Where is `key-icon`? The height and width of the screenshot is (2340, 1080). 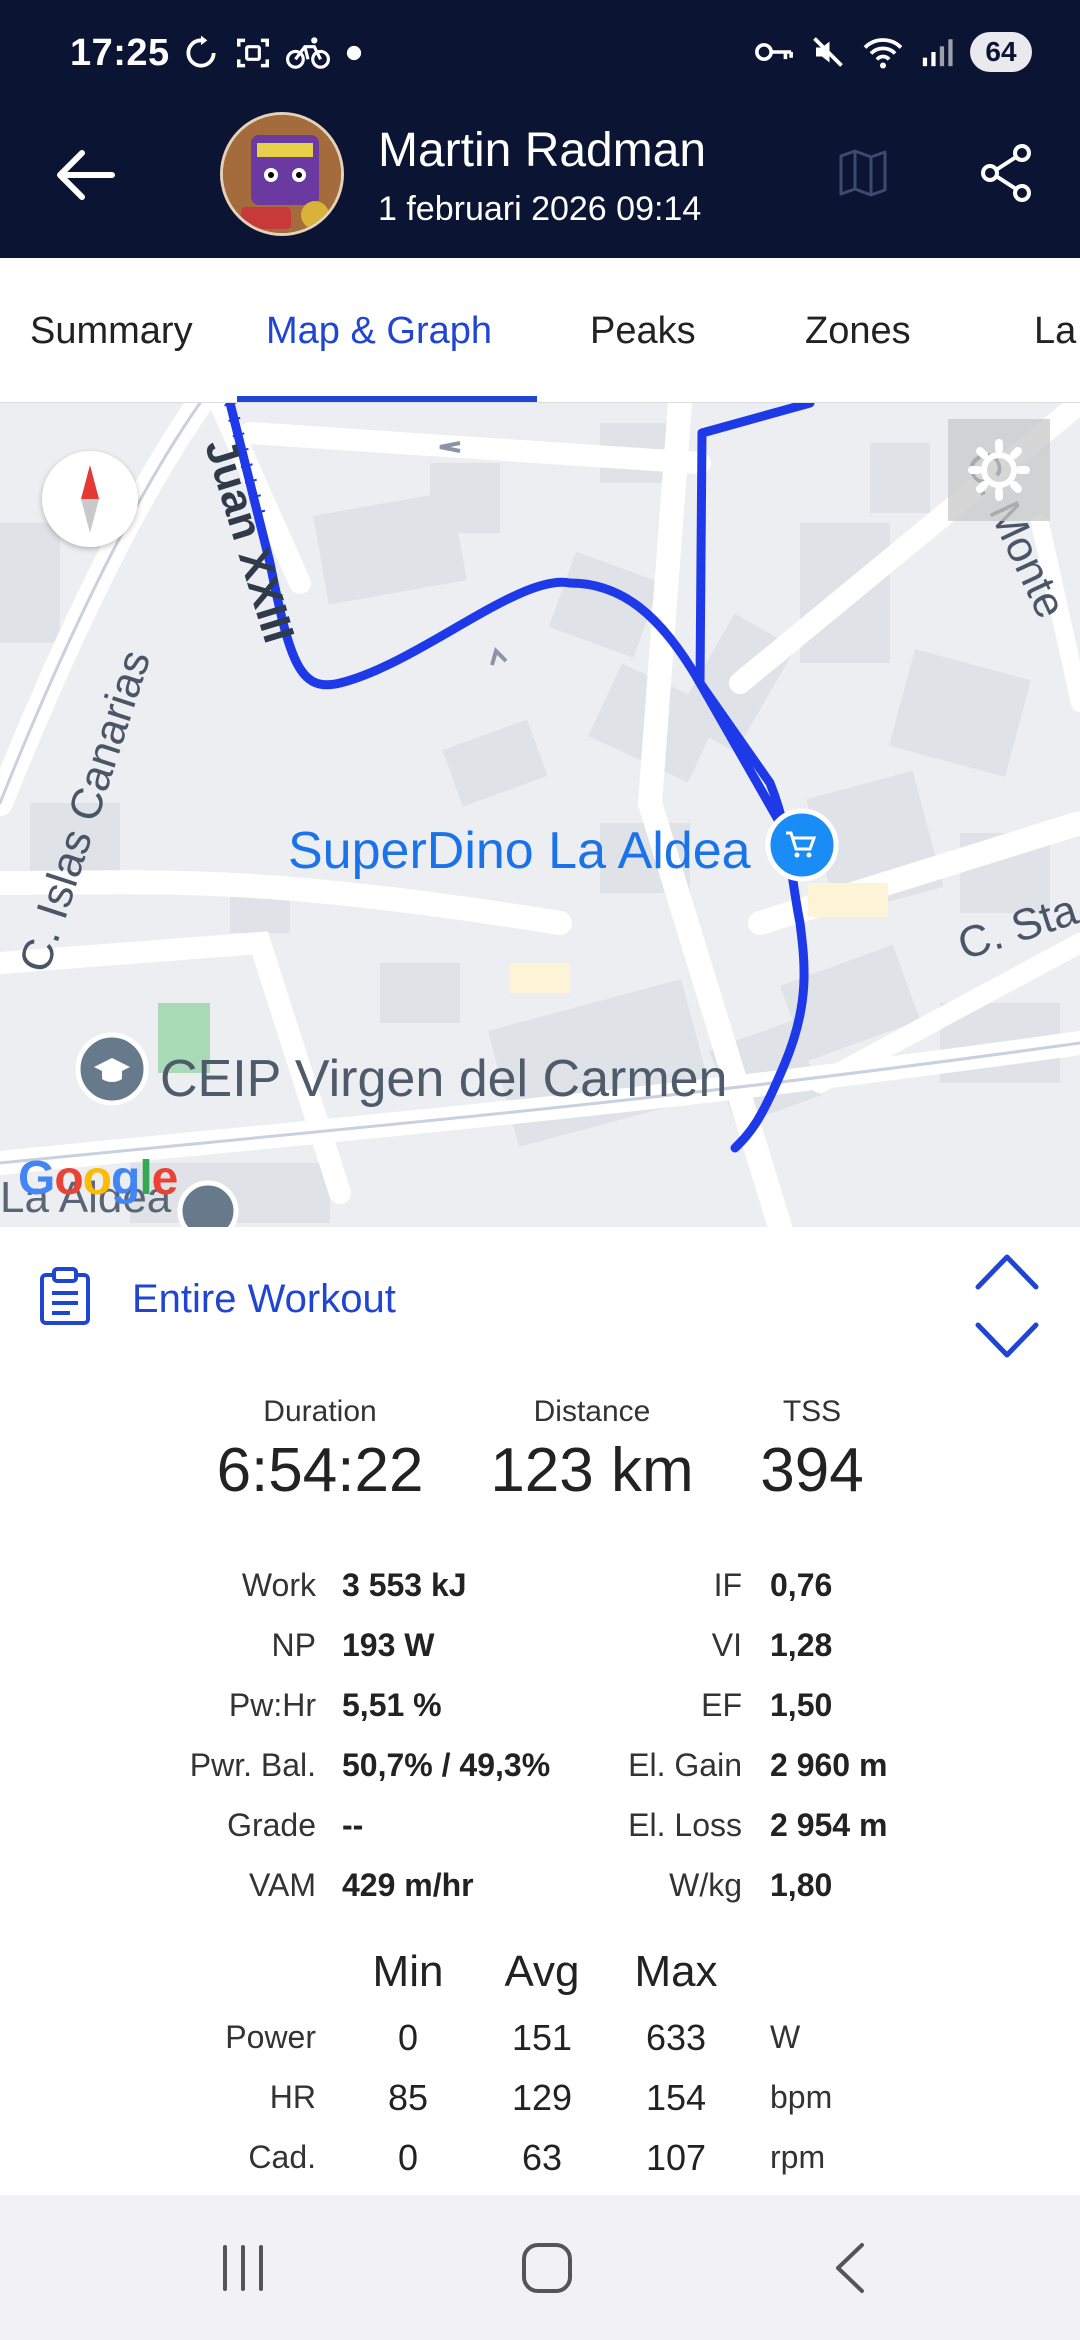
key-icon is located at coordinates (774, 52).